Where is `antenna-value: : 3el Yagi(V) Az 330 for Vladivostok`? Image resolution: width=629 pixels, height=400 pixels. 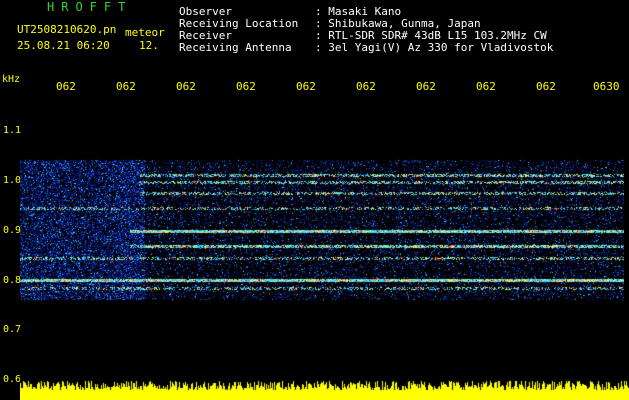 antenna-value: : 3el Yagi(V) Az 330 for Vladivostok is located at coordinates (434, 47).